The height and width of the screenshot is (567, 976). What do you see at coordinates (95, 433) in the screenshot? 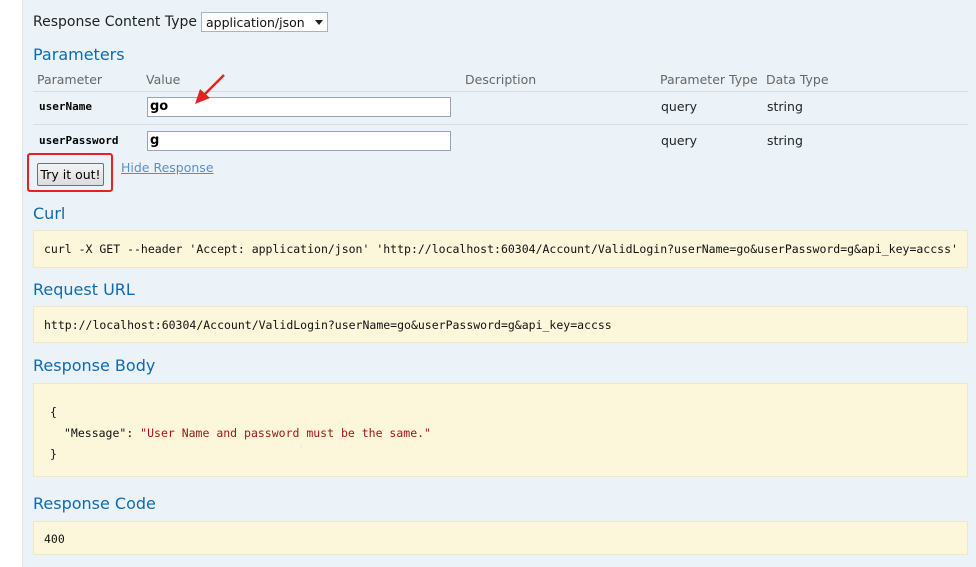
I see `json-key: "Message"` at bounding box center [95, 433].